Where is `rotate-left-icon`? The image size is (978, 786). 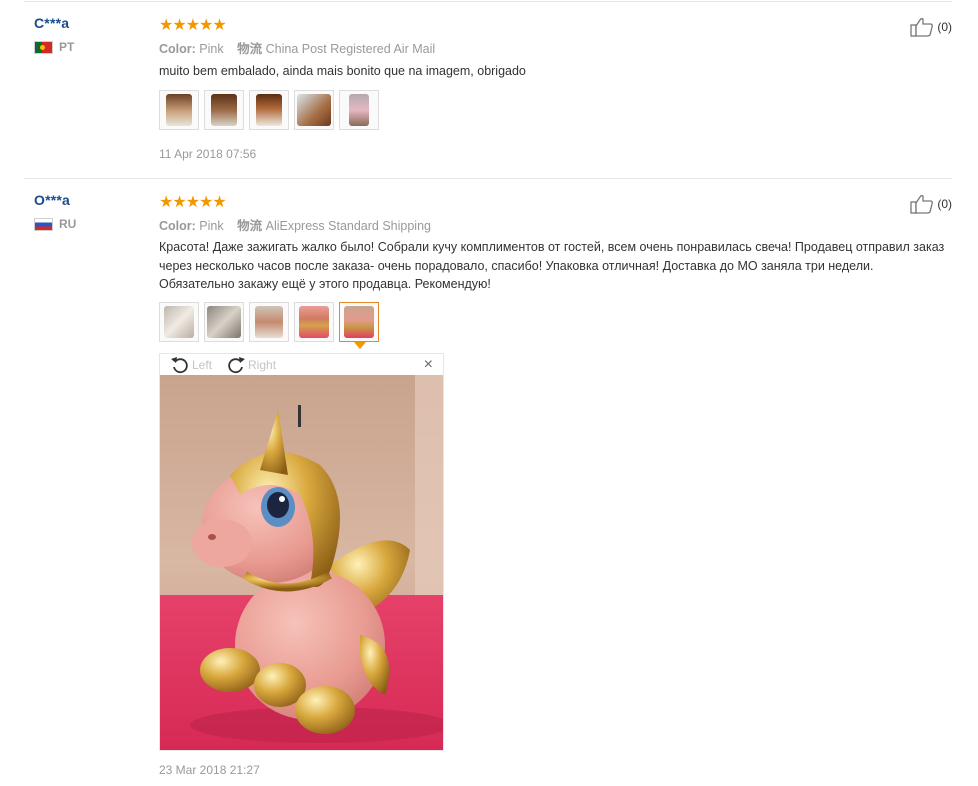
rotate-left-icon is located at coordinates (179, 364).